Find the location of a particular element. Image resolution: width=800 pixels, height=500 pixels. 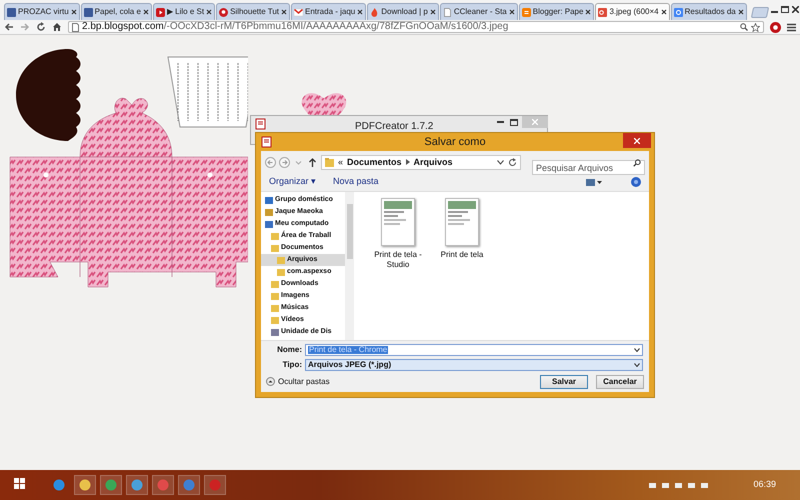

collapse-icon is located at coordinates (270, 381).